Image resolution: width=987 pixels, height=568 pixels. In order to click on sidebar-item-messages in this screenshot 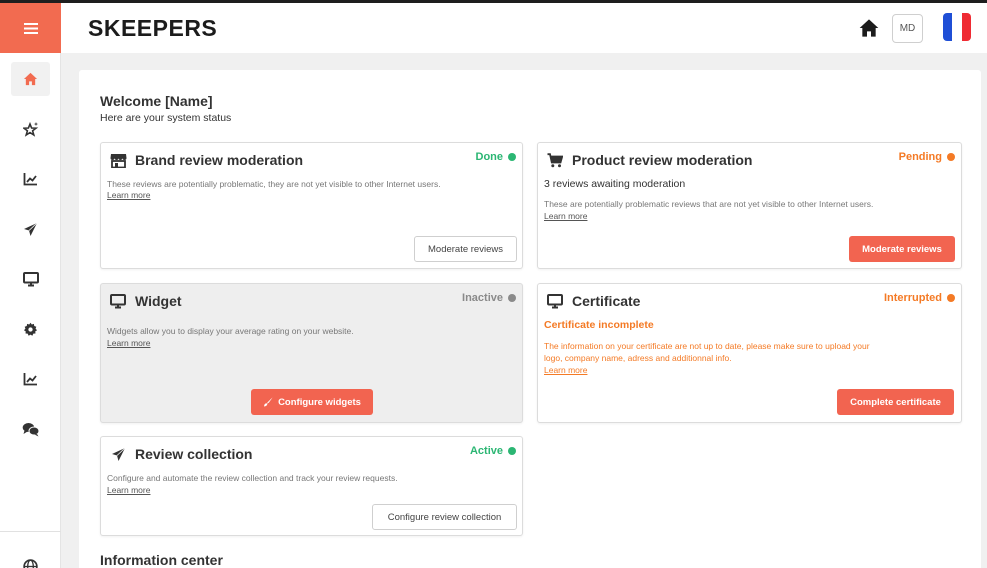, I will do `click(30, 429)`.